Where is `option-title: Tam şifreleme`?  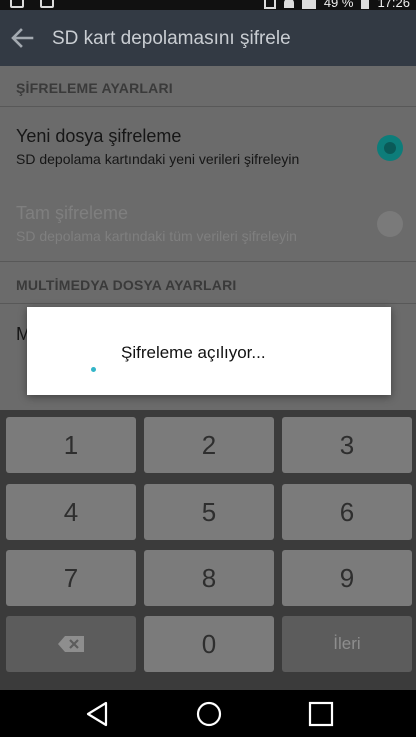
option-title: Tam şifreleme is located at coordinates (72, 213).